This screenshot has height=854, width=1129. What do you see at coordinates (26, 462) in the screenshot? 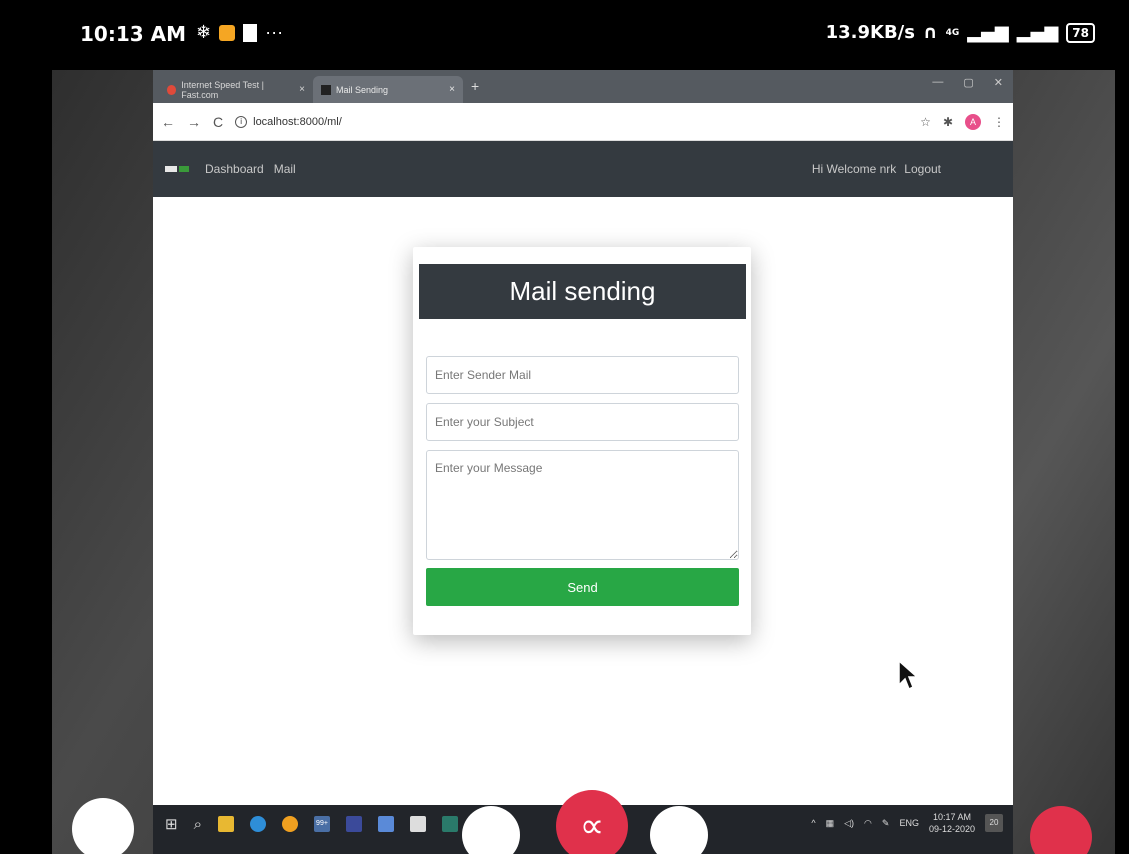
I see `left-border` at bounding box center [26, 462].